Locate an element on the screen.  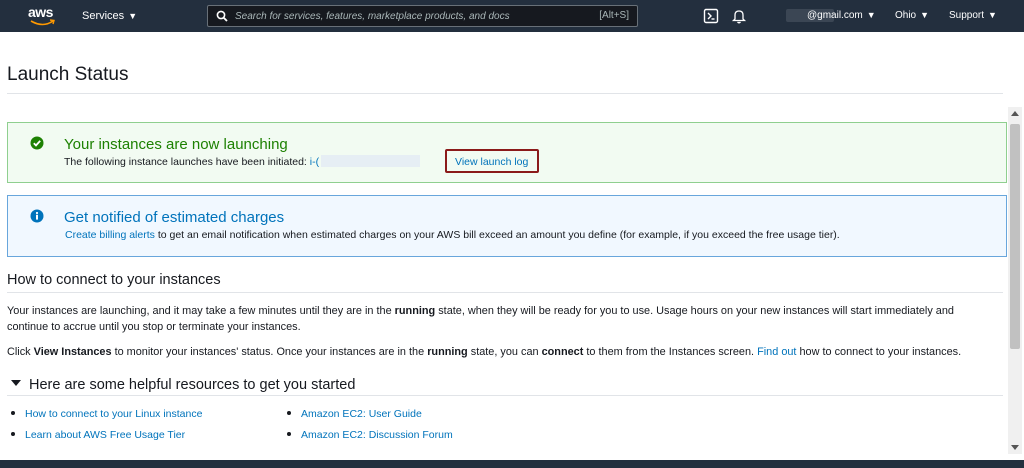
alert-title: Get notified of estimated charges is located at coordinates (174, 217).